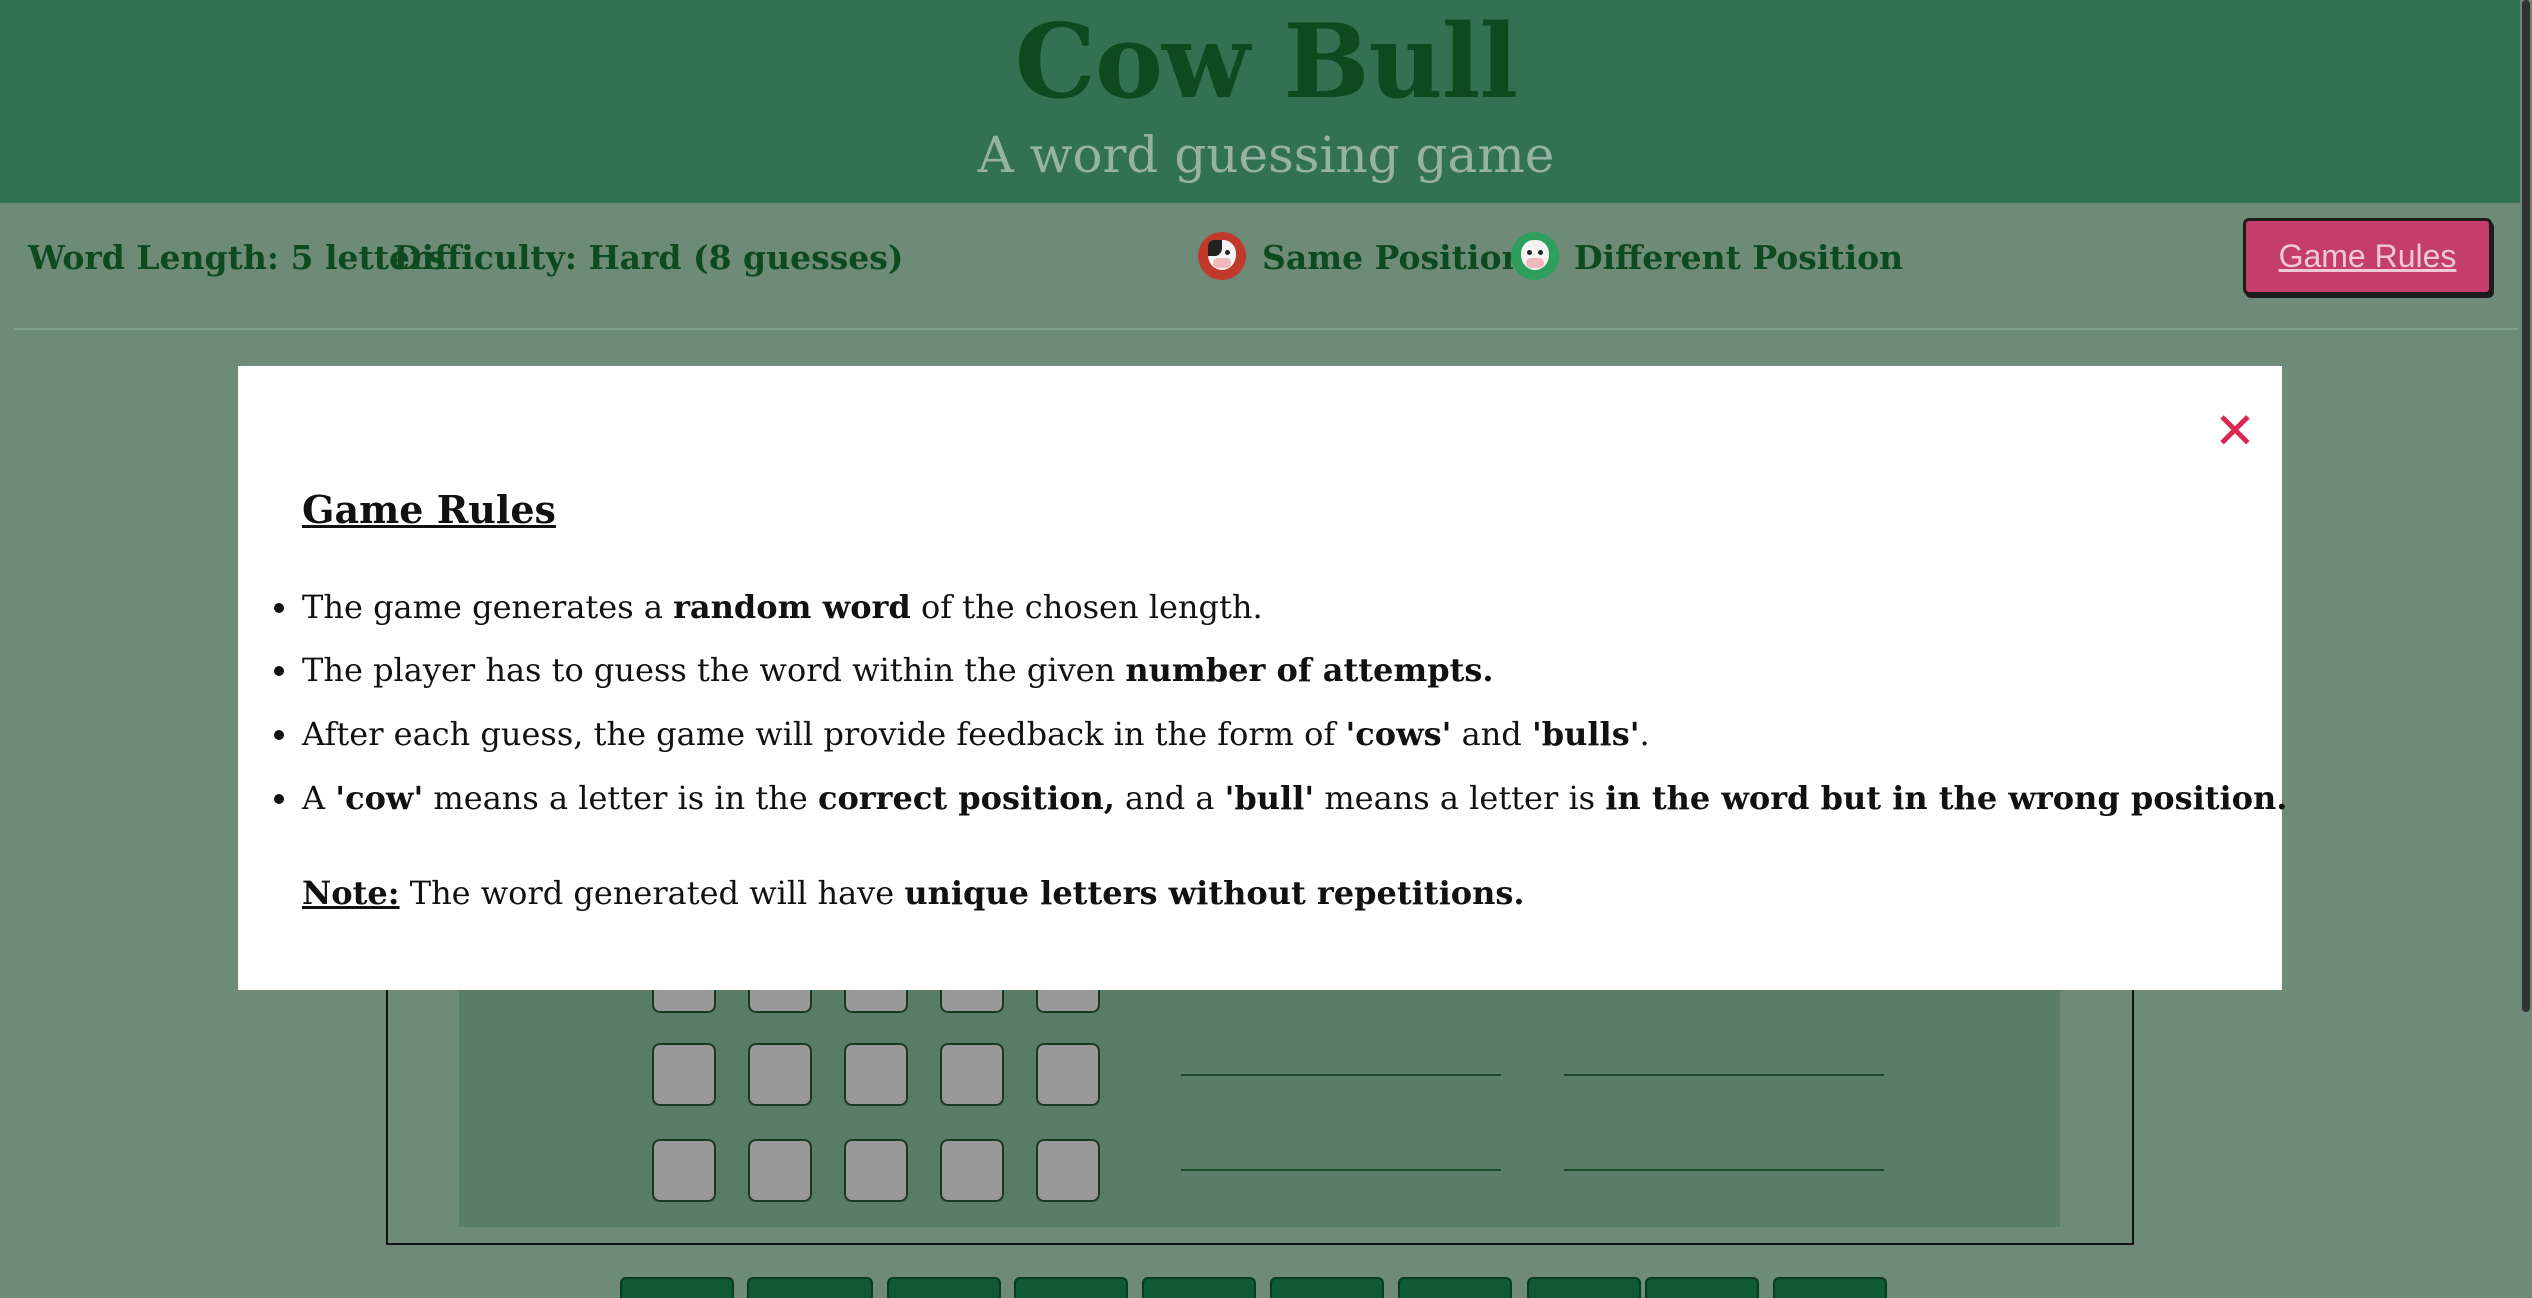 This screenshot has height=1298, width=2532. I want to click on divider, so click(1266, 329).